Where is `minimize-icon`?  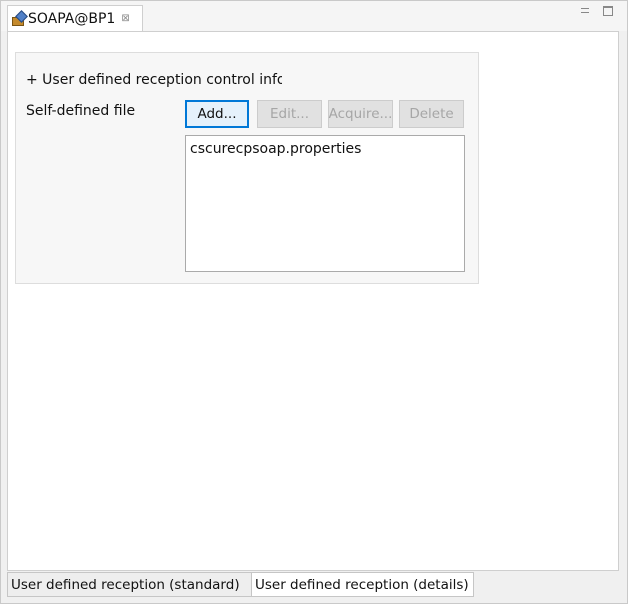
minimize-icon is located at coordinates (585, 10).